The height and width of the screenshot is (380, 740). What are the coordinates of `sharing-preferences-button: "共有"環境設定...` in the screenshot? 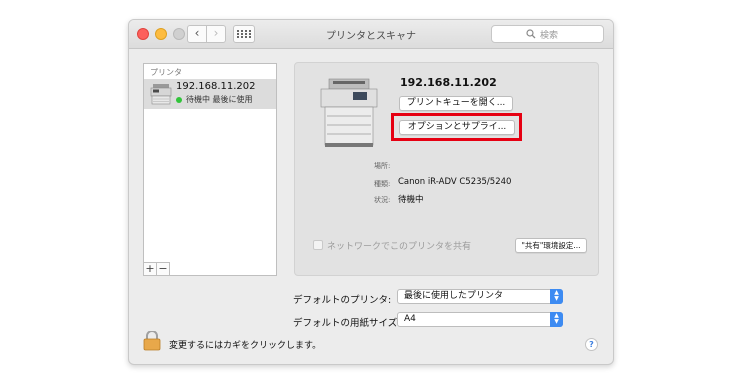 It's located at (551, 245).